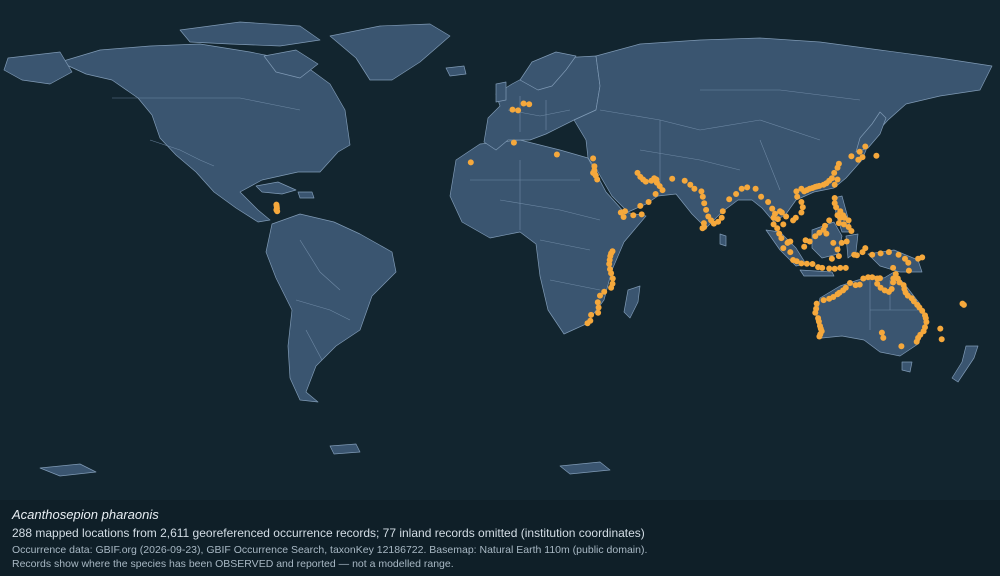 The width and height of the screenshot is (1000, 576). I want to click on iceland, so click(456, 71).